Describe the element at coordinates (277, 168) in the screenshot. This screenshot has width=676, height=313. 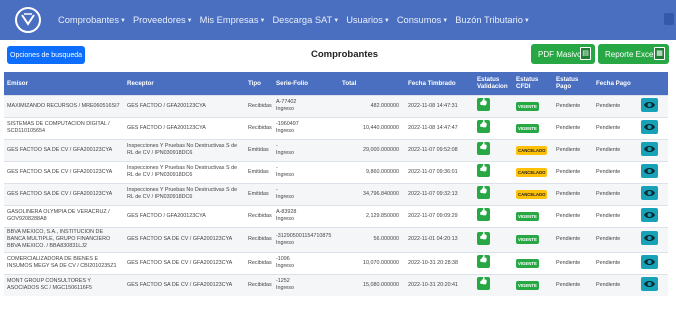
I see `serie-value: -` at that location.